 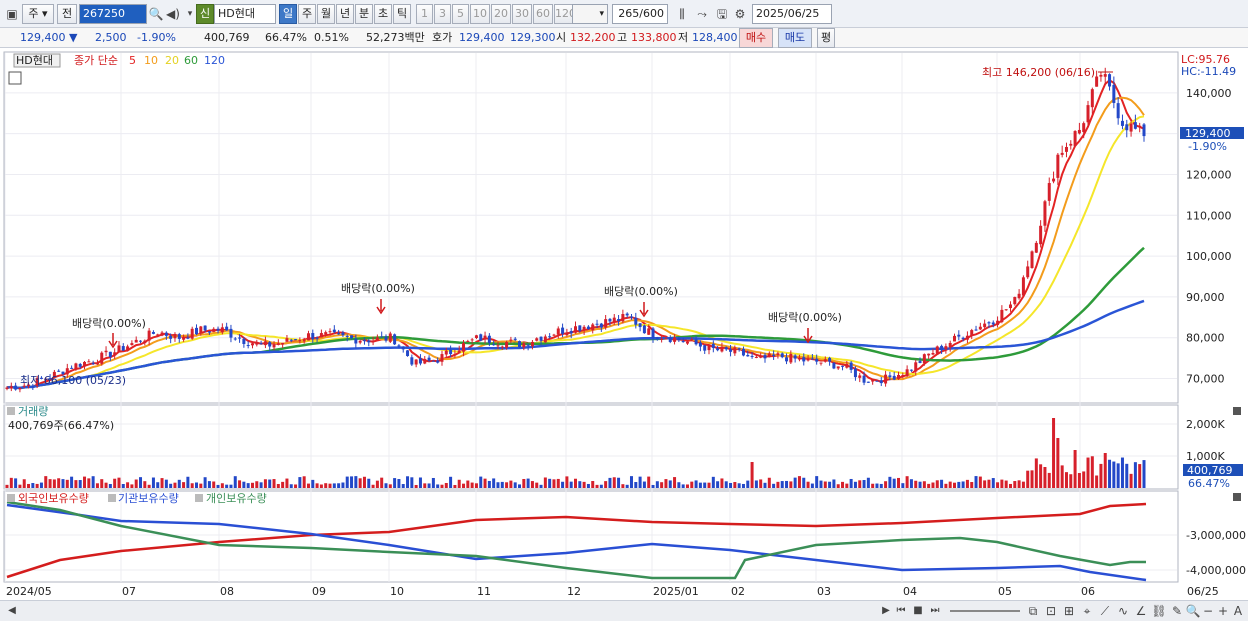 I want to click on ask-value: 129,400, so click(x=482, y=37).